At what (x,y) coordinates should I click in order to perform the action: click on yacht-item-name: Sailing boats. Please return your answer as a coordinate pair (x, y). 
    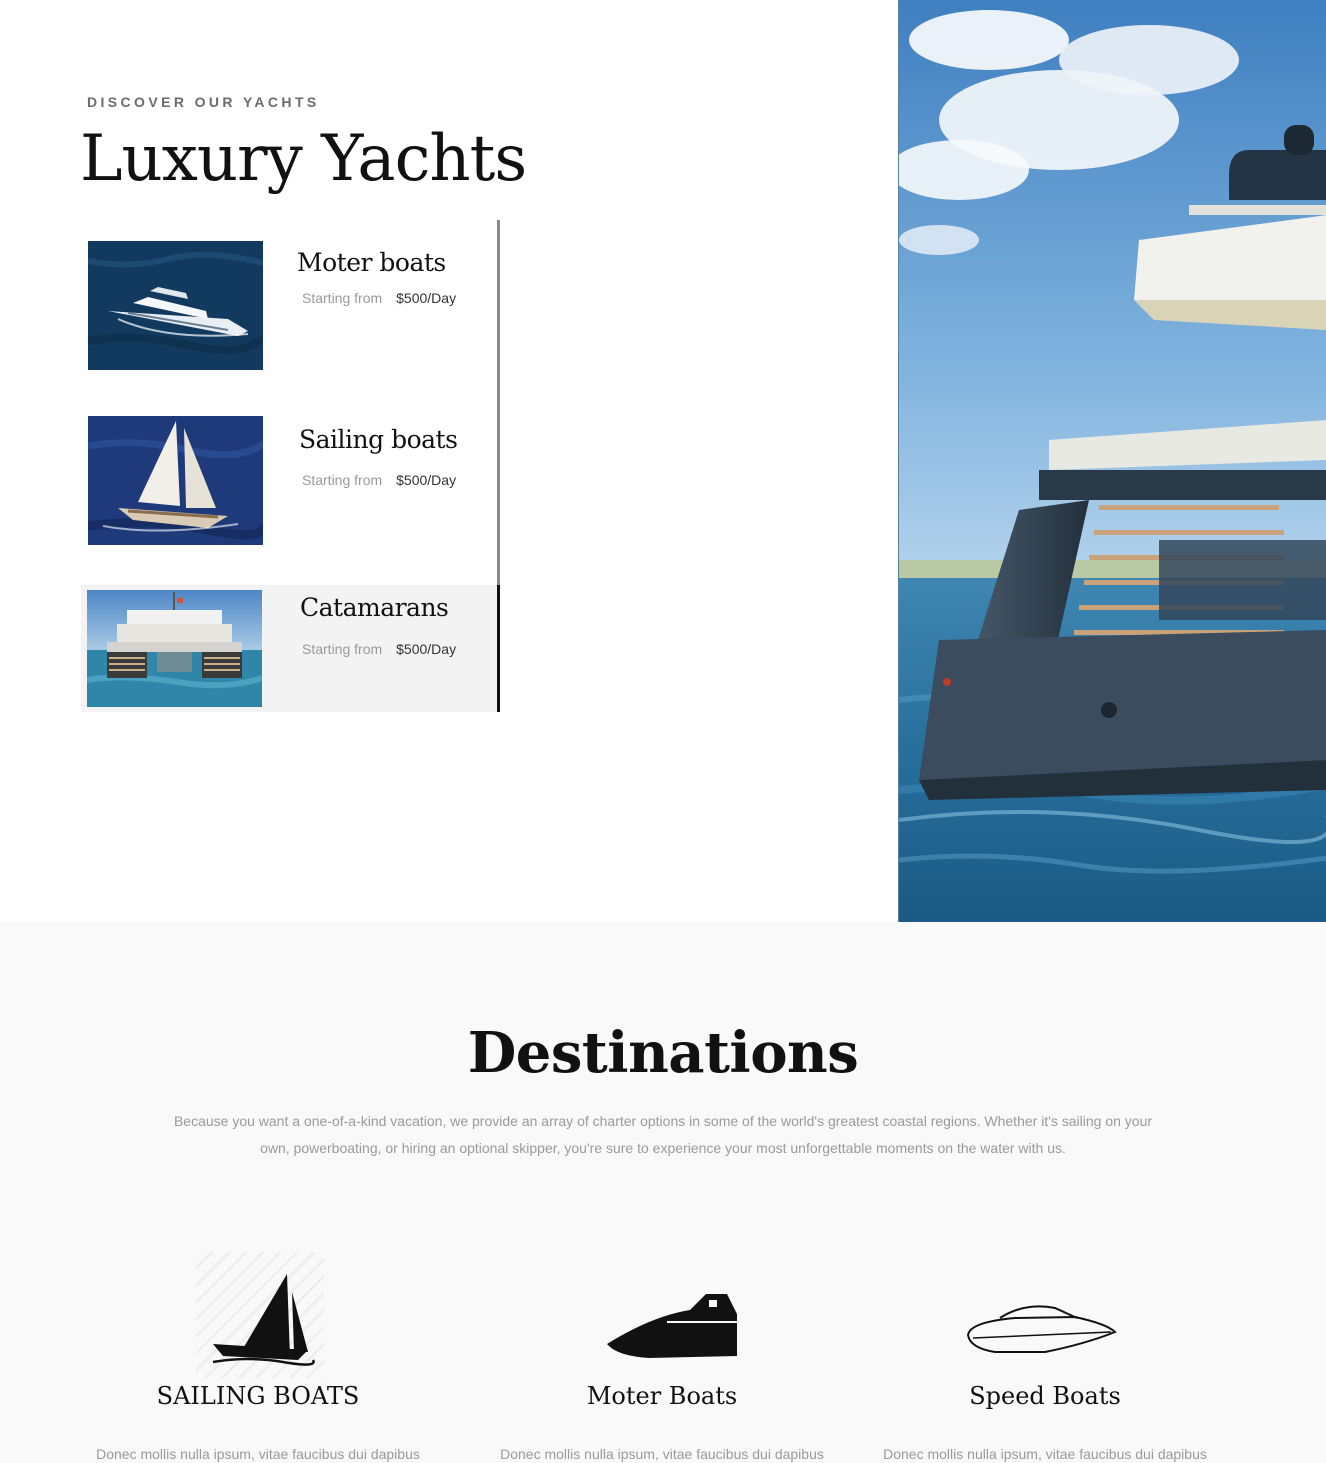
    Looking at the image, I should click on (378, 439).